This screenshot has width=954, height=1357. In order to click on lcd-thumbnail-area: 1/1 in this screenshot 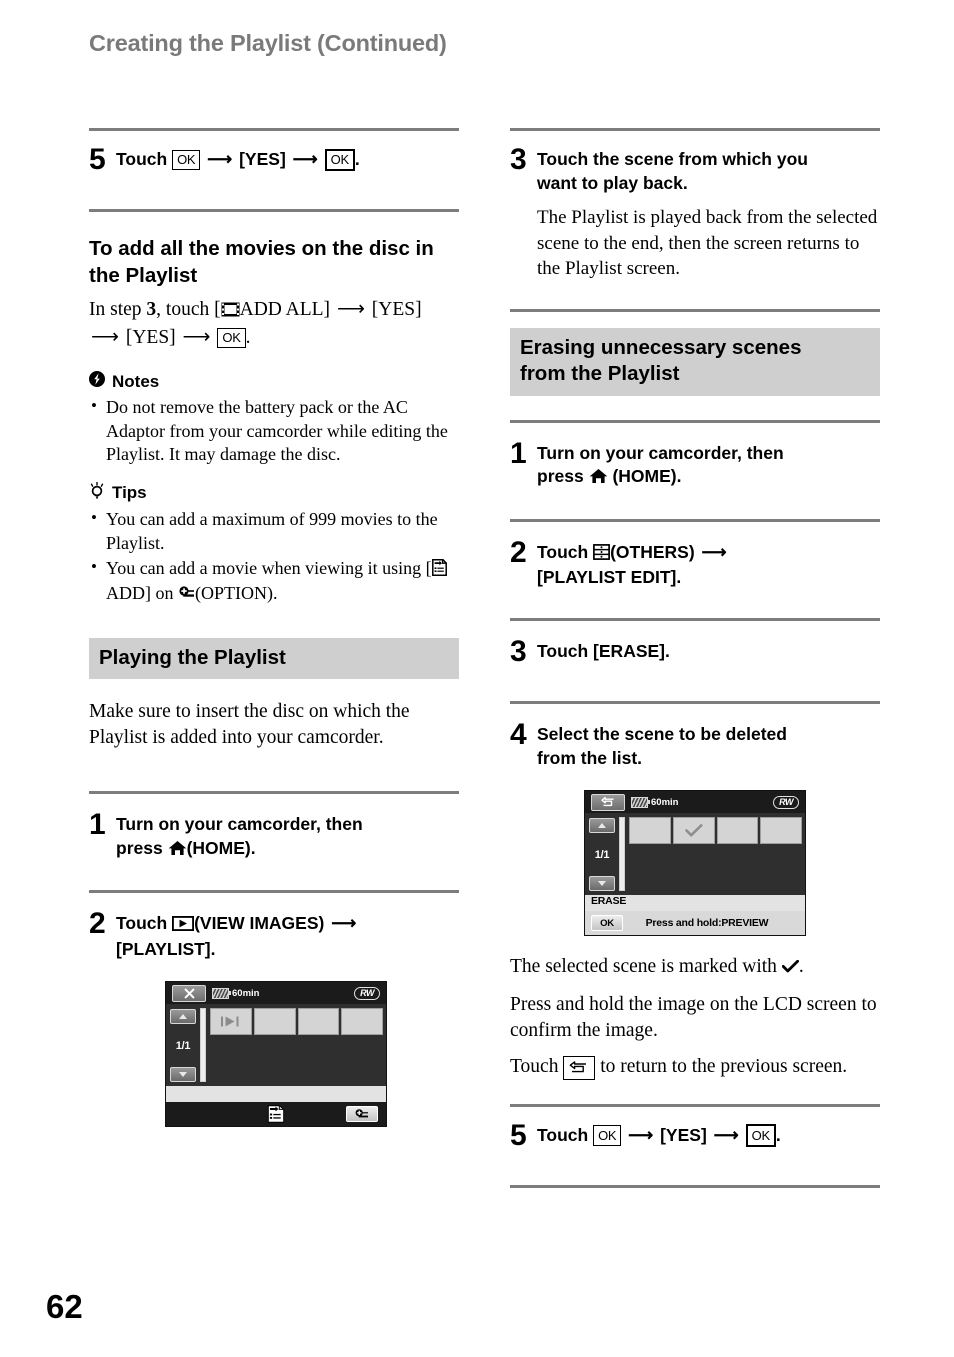, I will do `click(695, 854)`.